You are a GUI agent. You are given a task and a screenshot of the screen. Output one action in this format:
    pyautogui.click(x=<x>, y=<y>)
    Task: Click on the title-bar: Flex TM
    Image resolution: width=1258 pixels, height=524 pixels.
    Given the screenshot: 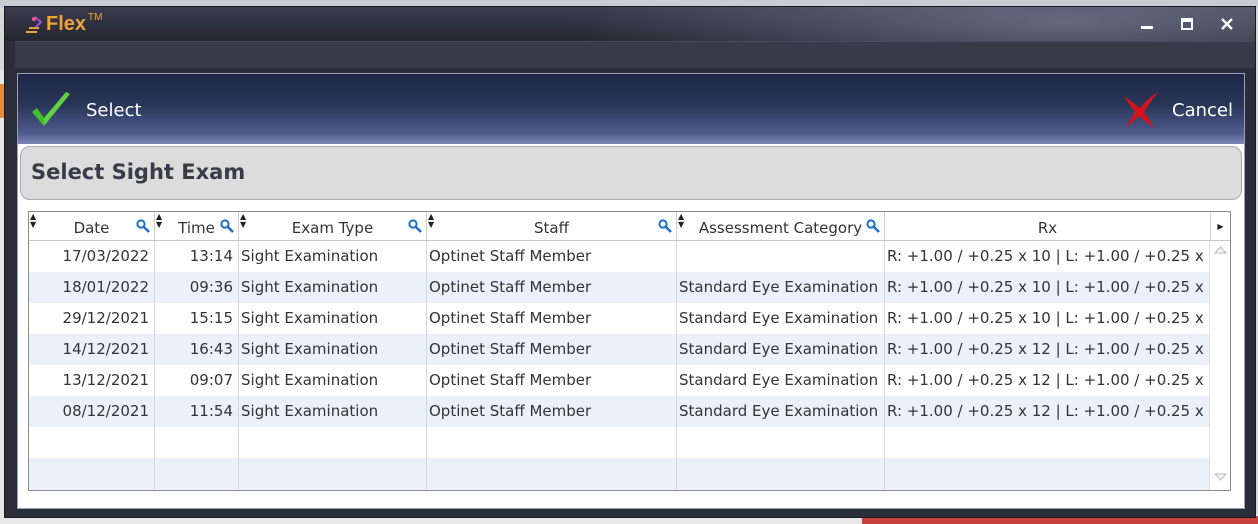 What is the action you would take?
    pyautogui.click(x=630, y=24)
    